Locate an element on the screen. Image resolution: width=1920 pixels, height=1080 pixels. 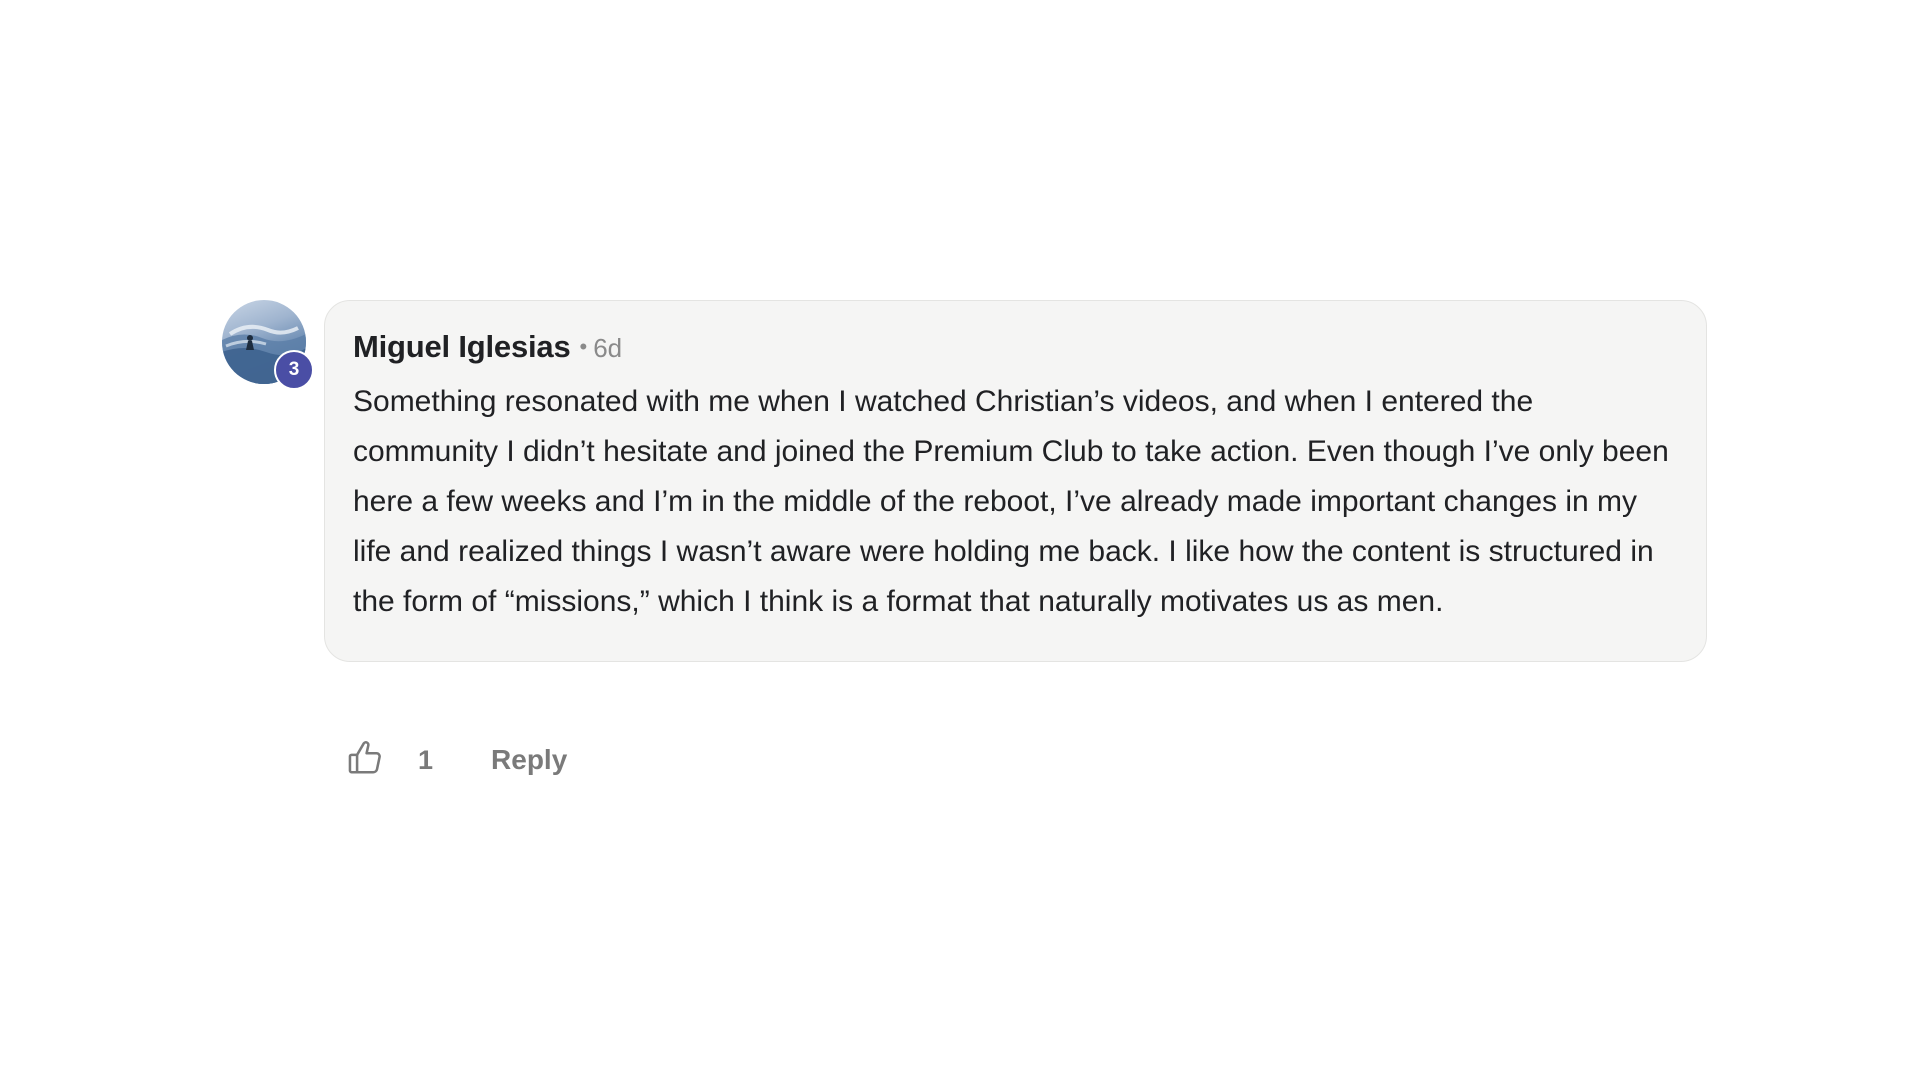
thumbs-up-icon is located at coordinates (365, 760).